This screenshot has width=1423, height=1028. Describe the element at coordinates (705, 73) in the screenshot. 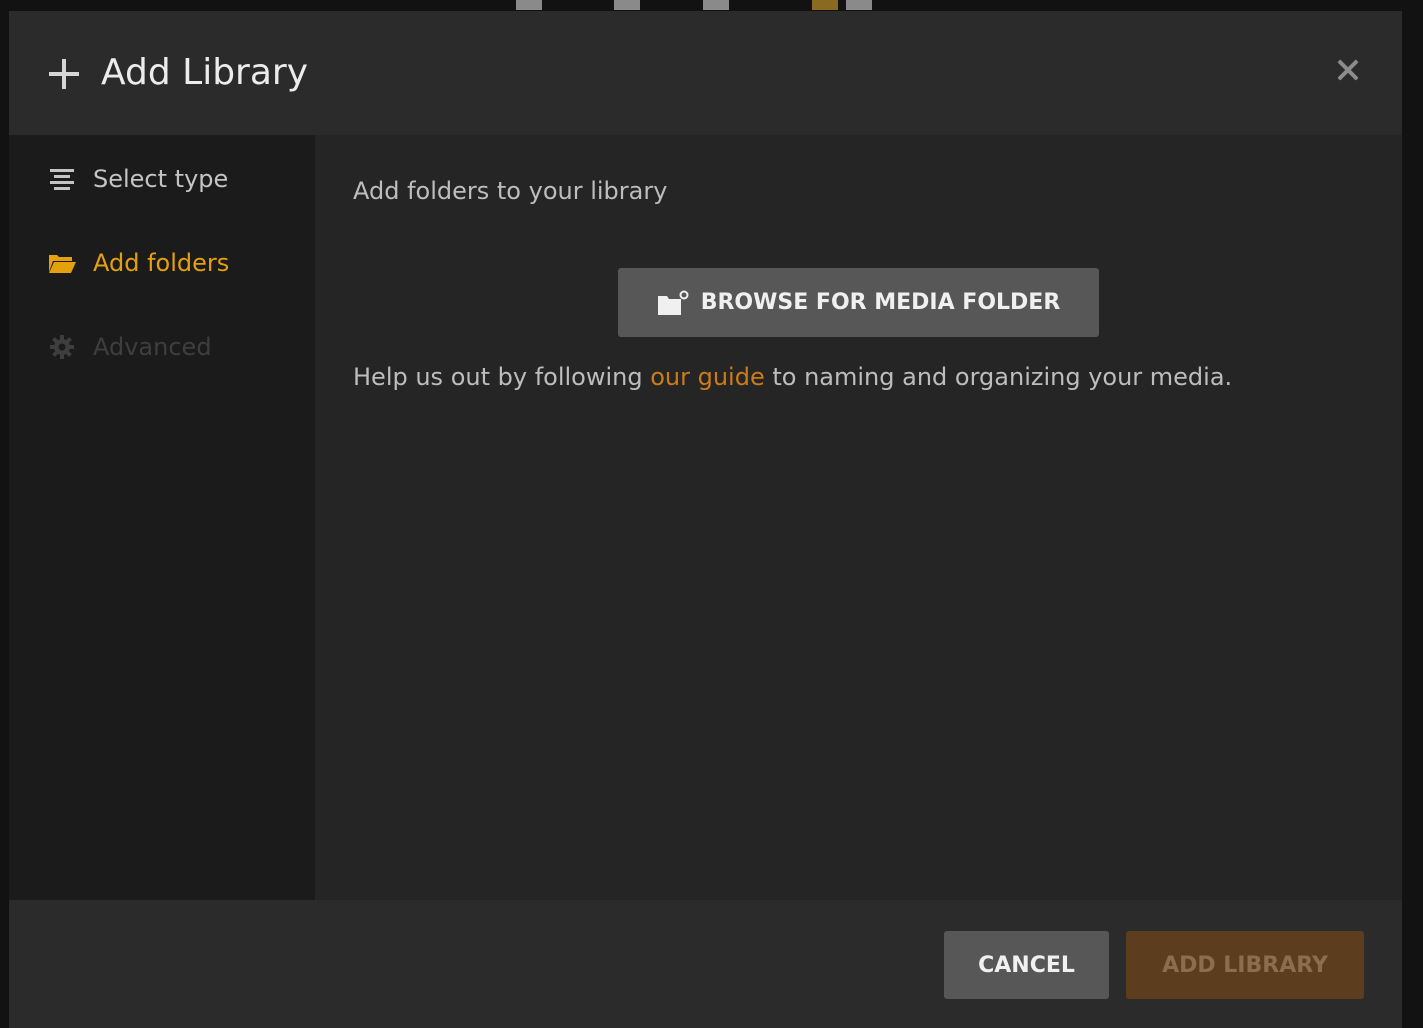

I see `dialog-header: Add Library` at that location.